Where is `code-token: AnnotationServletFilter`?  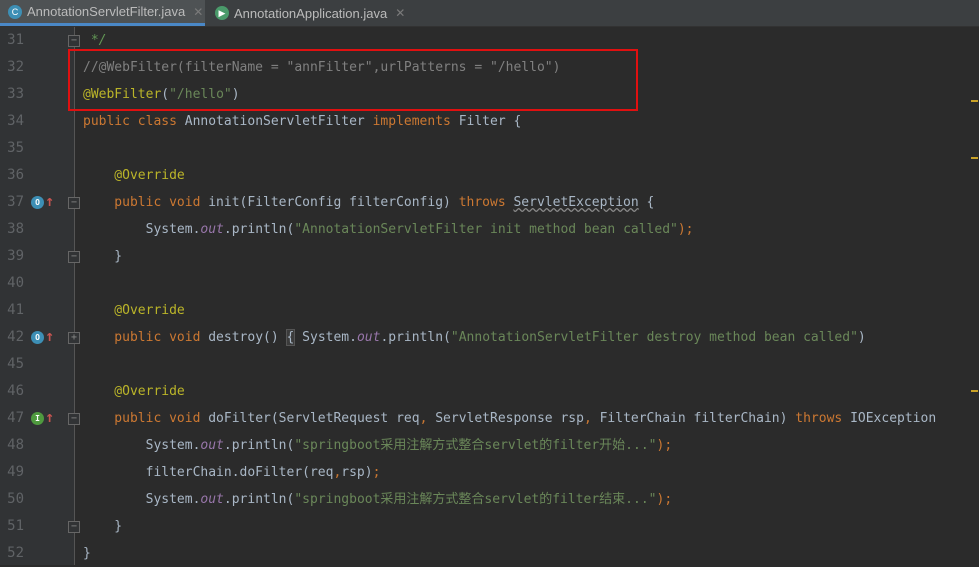 code-token: AnnotationServletFilter is located at coordinates (278, 121).